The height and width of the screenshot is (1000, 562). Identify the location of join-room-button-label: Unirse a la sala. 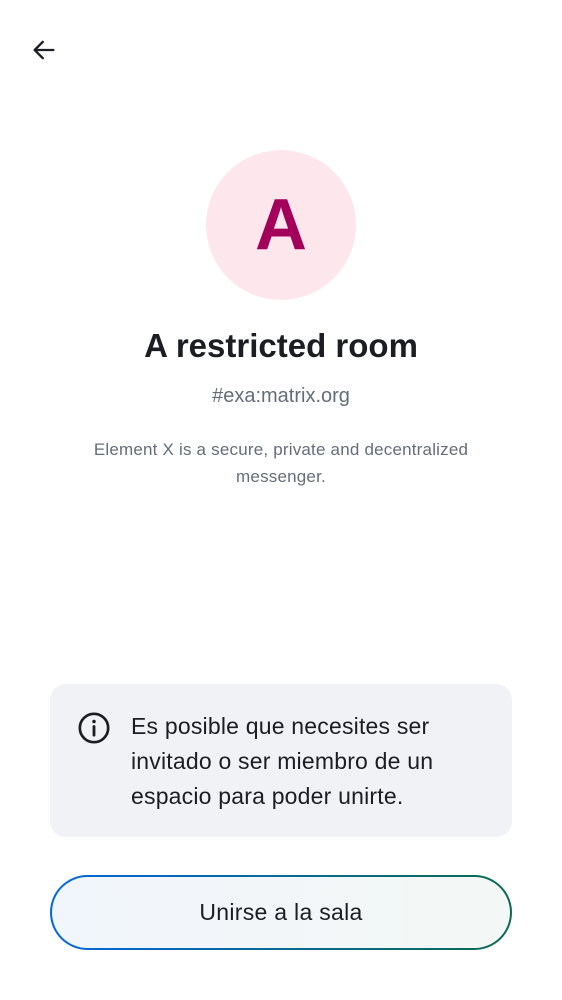
(281, 912).